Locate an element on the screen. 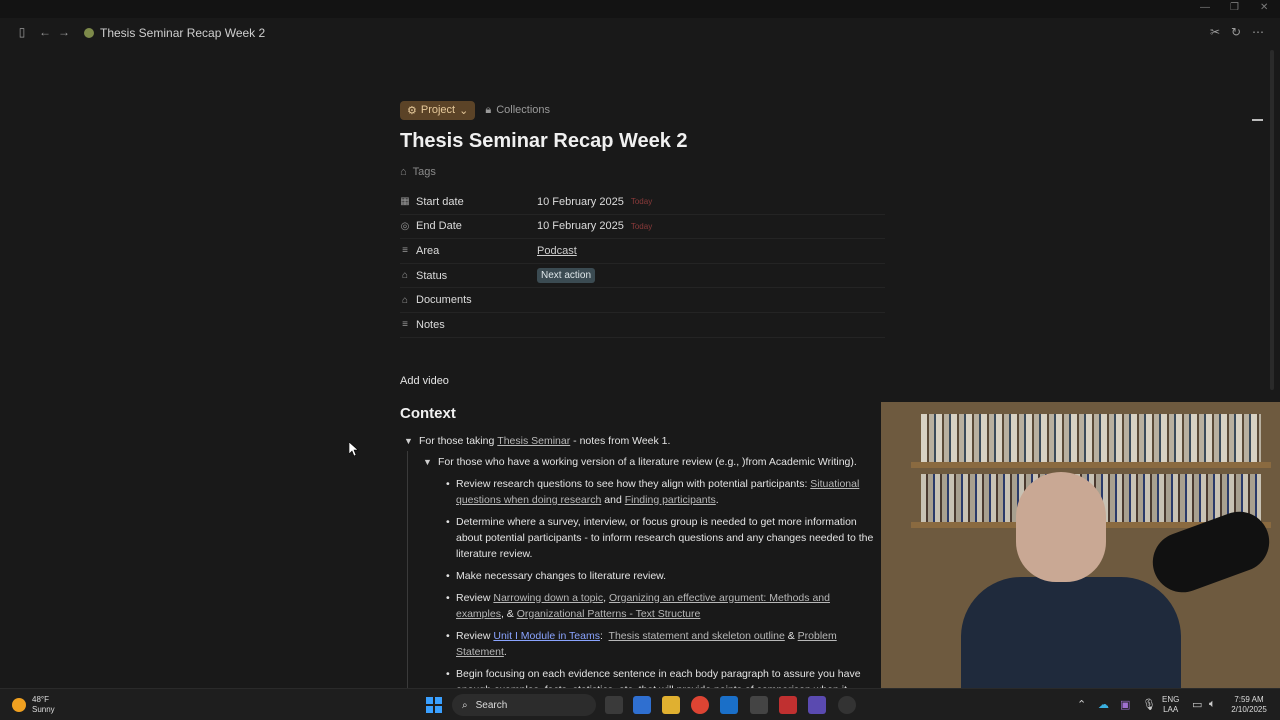  weather-desc: Sunny is located at coordinates (43, 709).